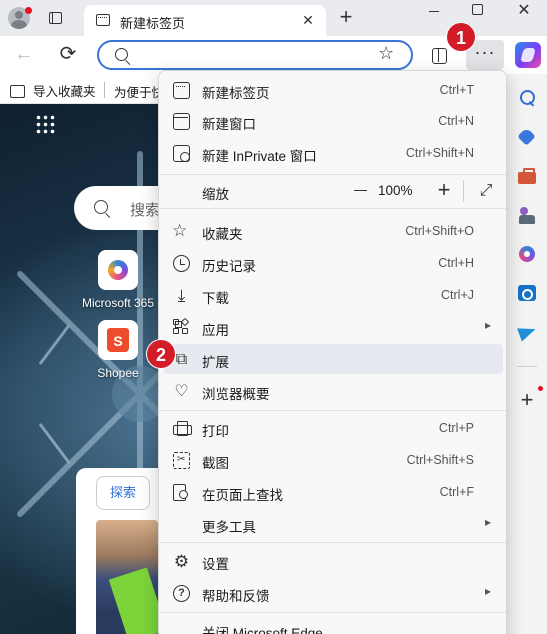  What do you see at coordinates (333, 561) in the screenshot?
I see `menu-item-settings: ⚙ 设置` at bounding box center [333, 561].